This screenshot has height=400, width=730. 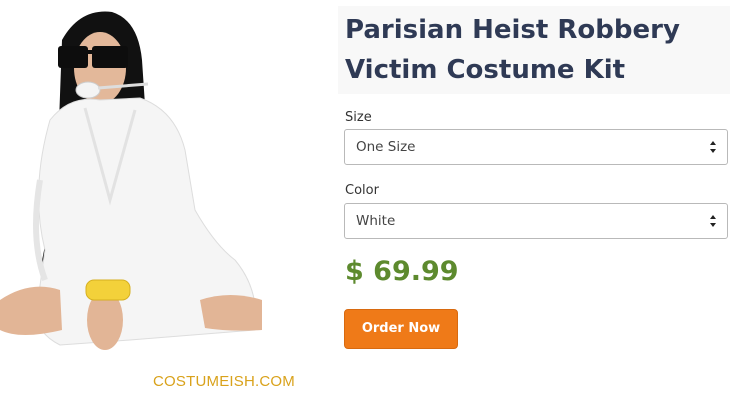 What do you see at coordinates (362, 190) in the screenshot?
I see `color-label: Color` at bounding box center [362, 190].